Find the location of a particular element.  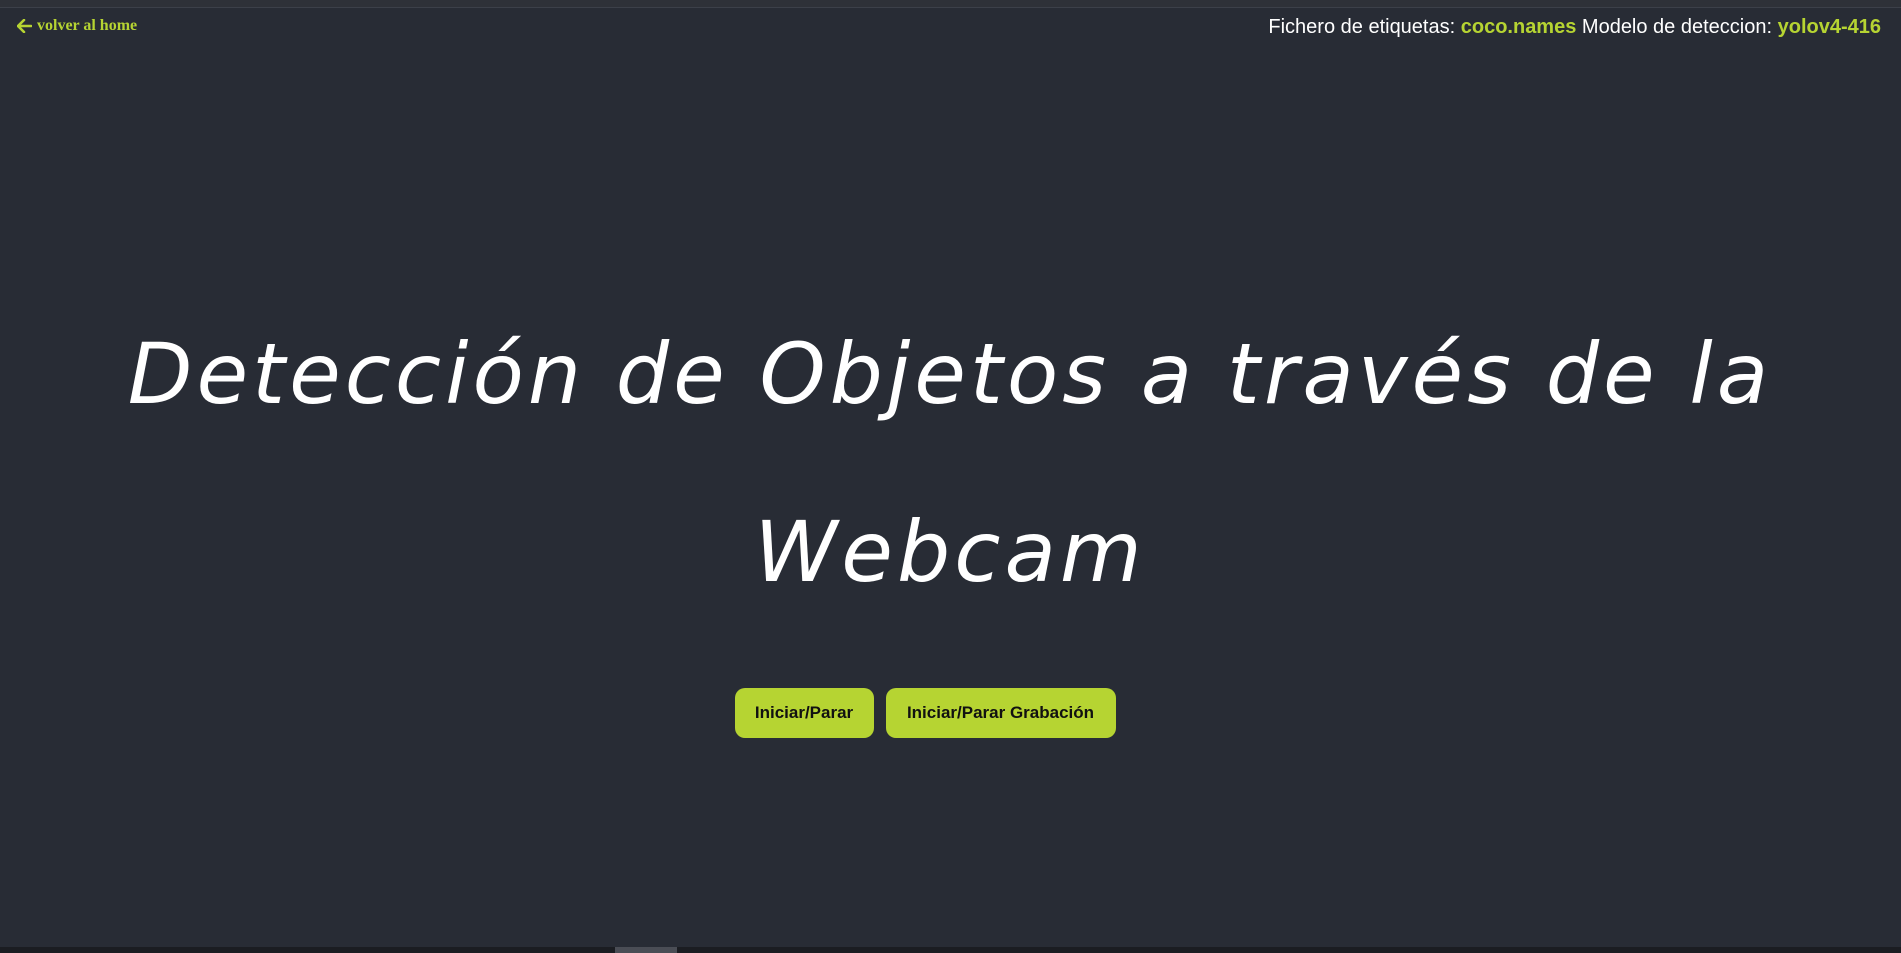

start-stop-button: Iniciar/Parar is located at coordinates (804, 713).